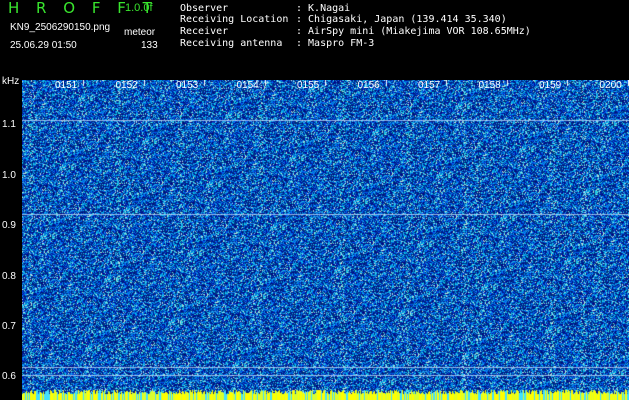 The height and width of the screenshot is (400, 629). What do you see at coordinates (335, 43) in the screenshot?
I see `info-value-antenna: : Maspro FM-3` at bounding box center [335, 43].